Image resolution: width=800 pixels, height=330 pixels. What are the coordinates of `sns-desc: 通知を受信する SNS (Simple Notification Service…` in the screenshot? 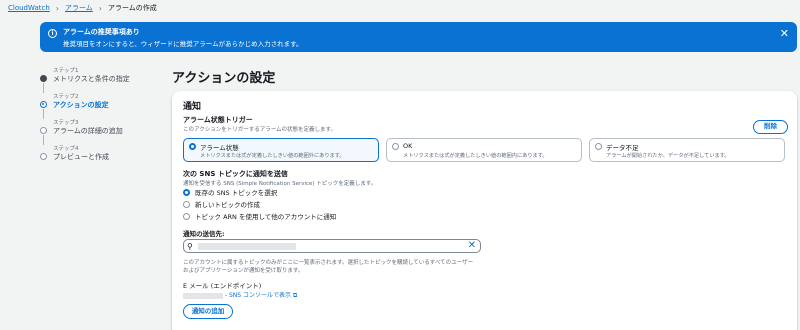 It's located at (280, 184).